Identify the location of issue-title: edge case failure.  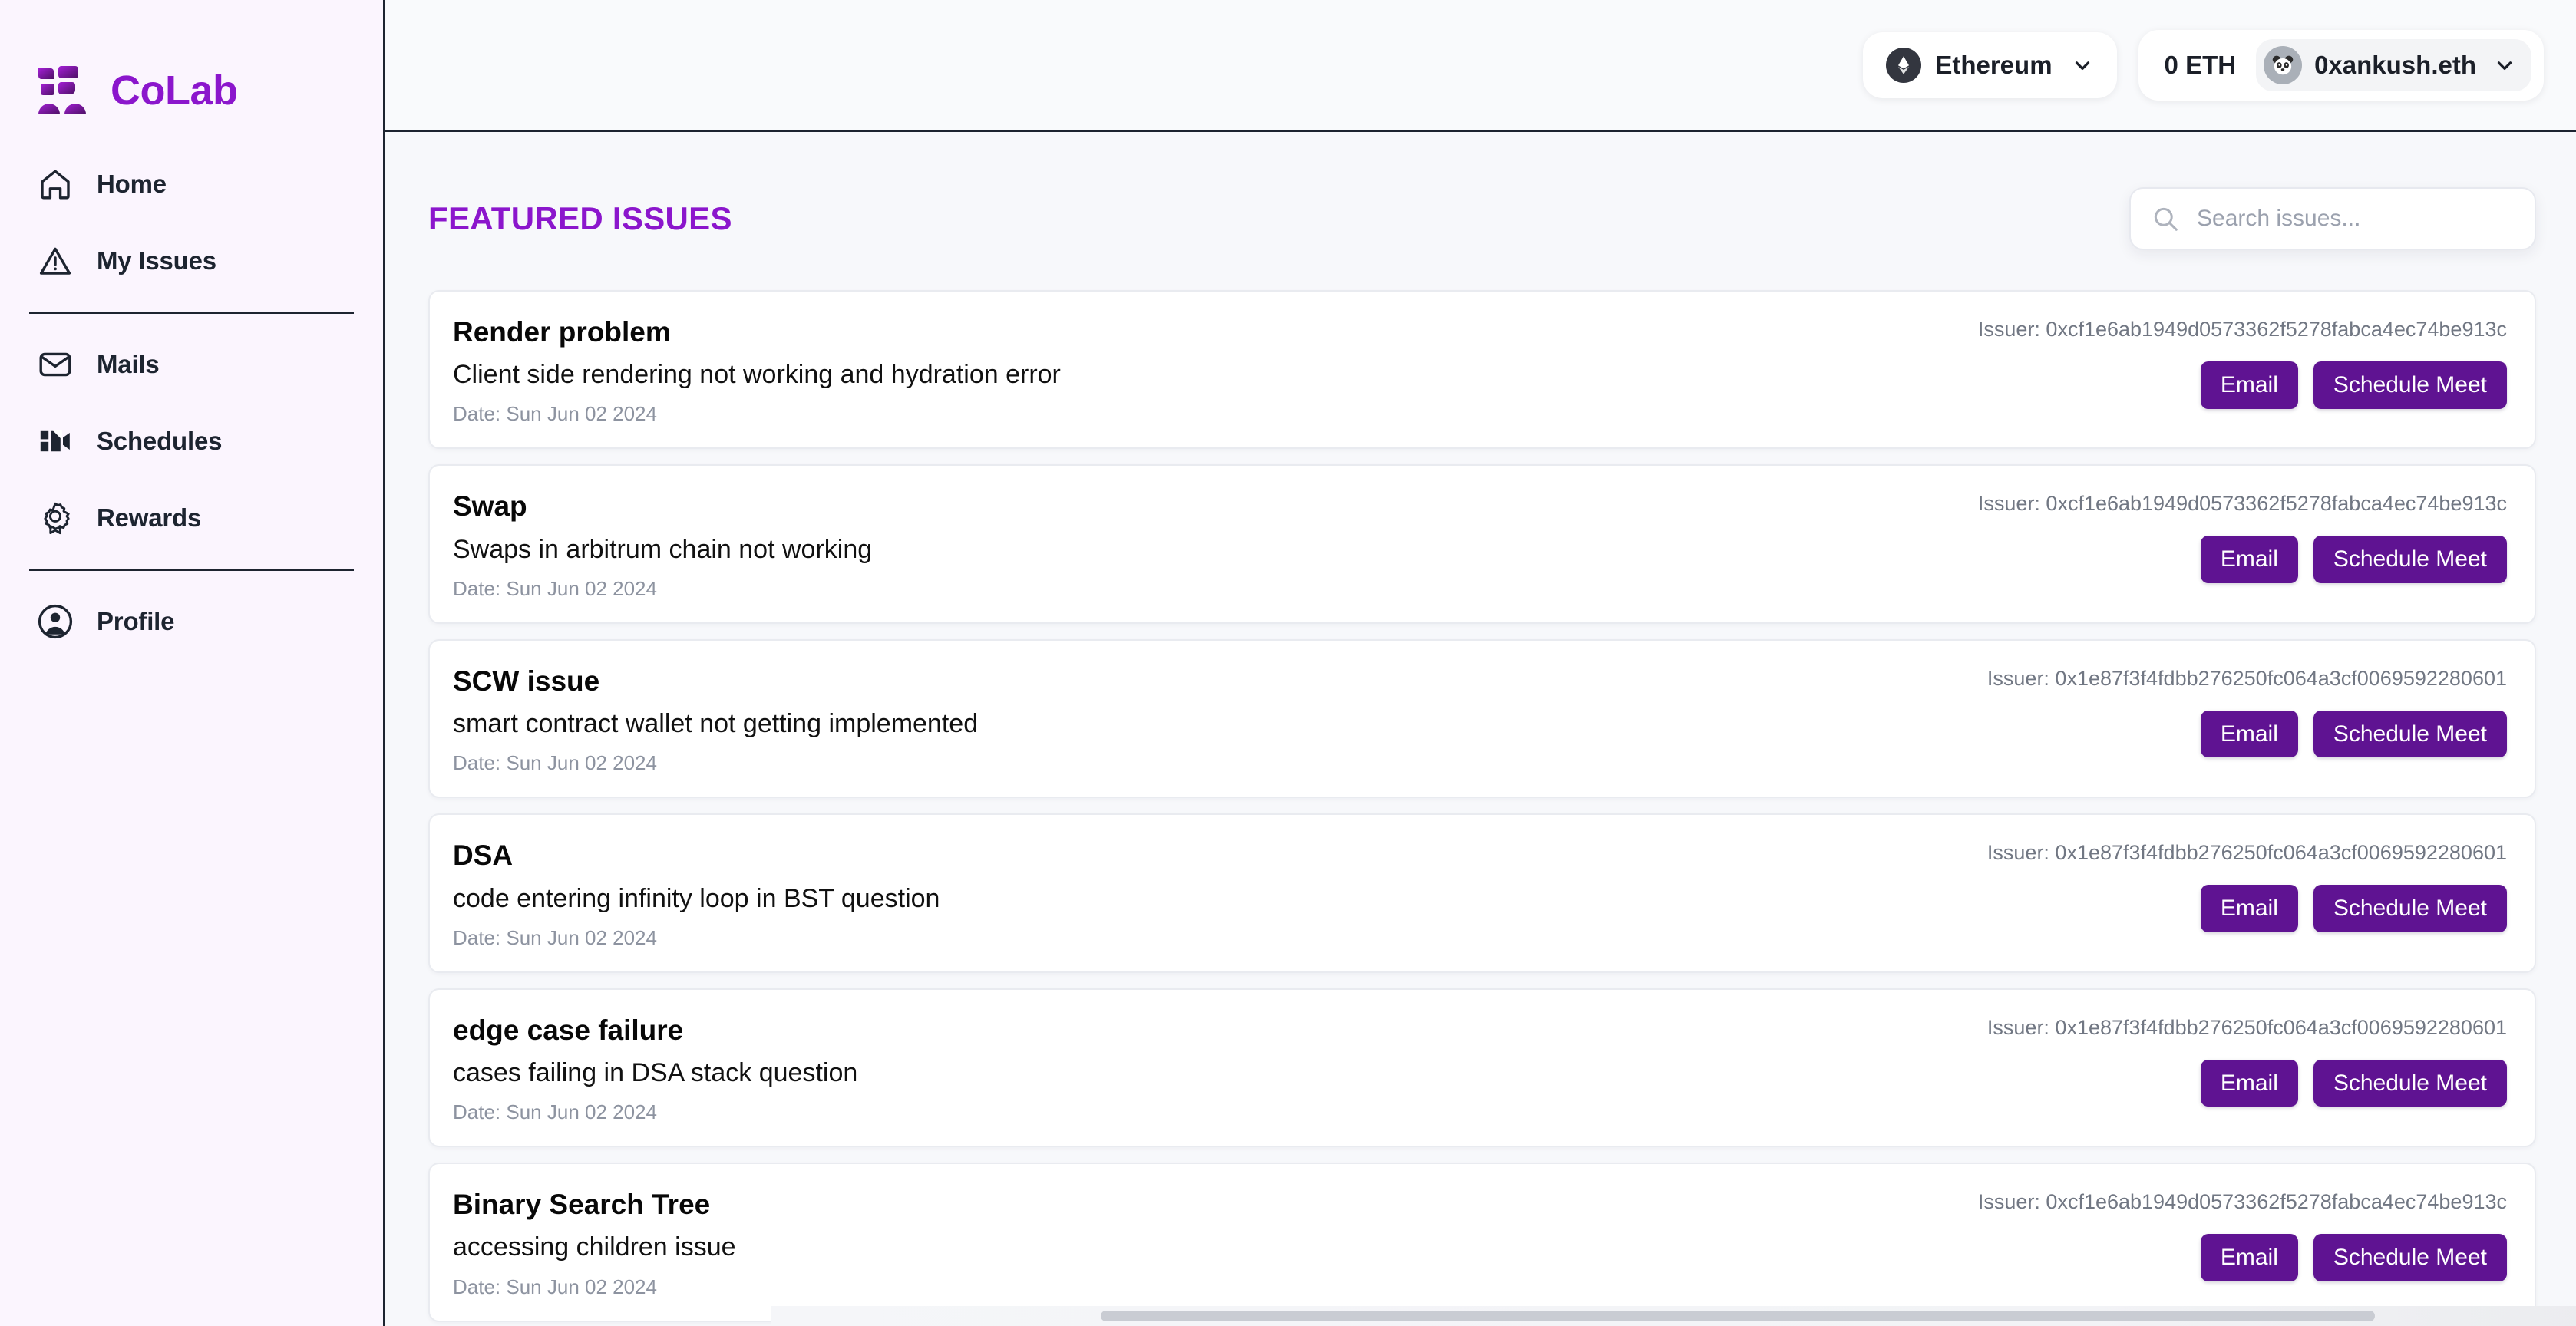
(568, 1030).